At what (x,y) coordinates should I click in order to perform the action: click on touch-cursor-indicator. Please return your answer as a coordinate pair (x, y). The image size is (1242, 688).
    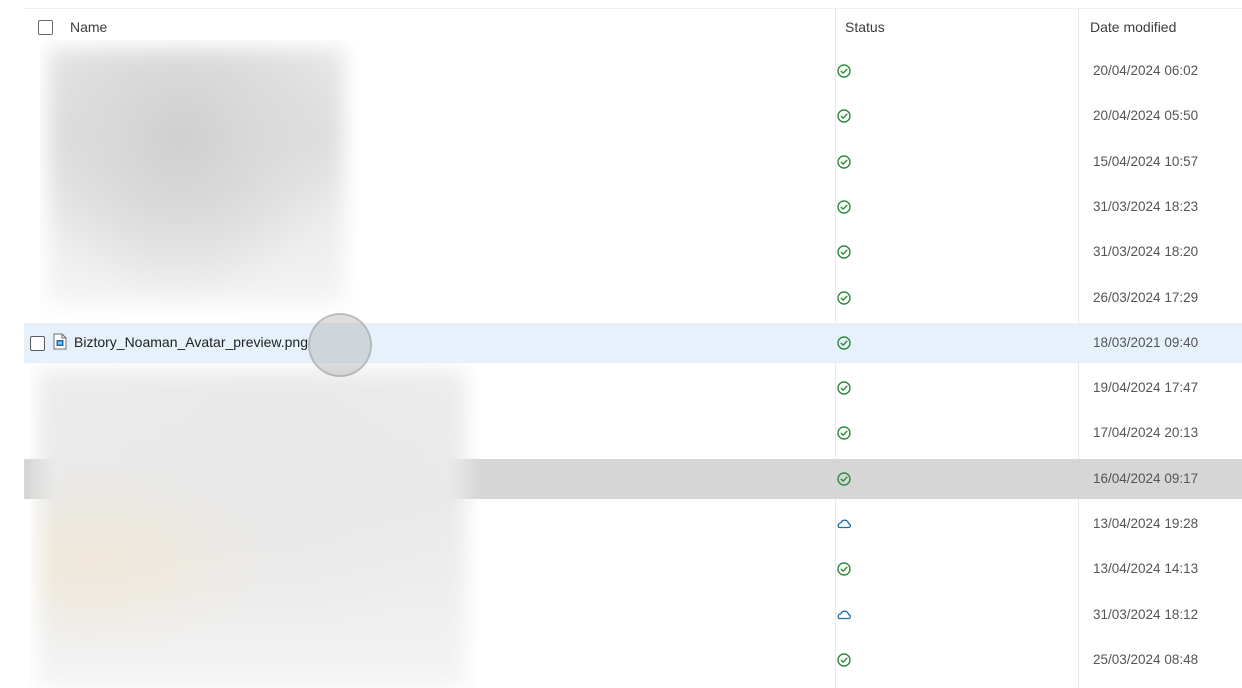
    Looking at the image, I should click on (340, 345).